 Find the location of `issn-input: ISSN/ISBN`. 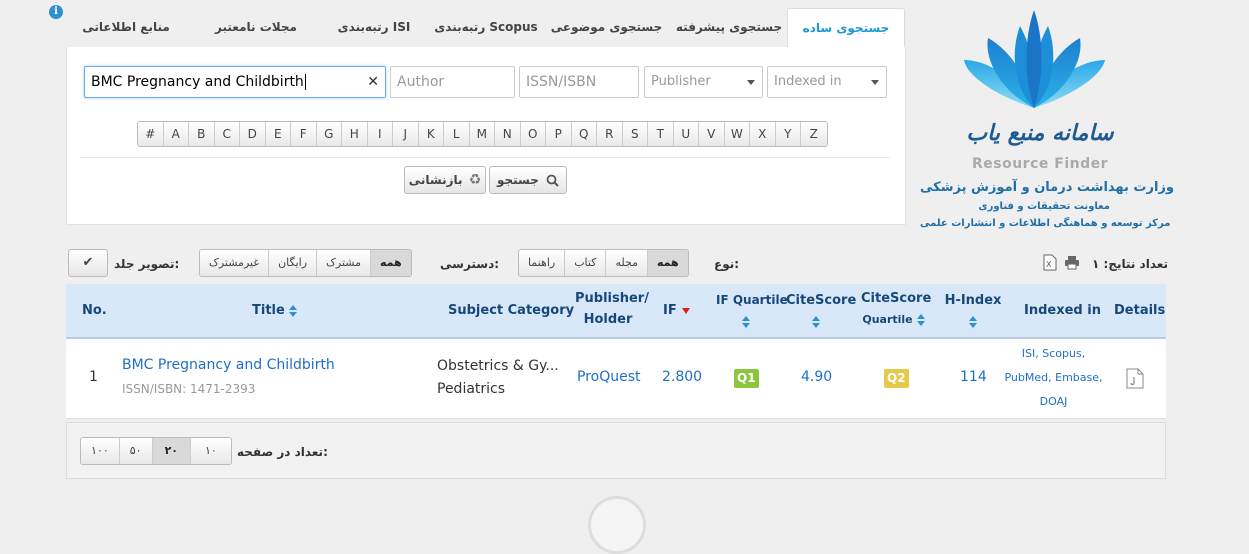

issn-input: ISSN/ISBN is located at coordinates (579, 82).